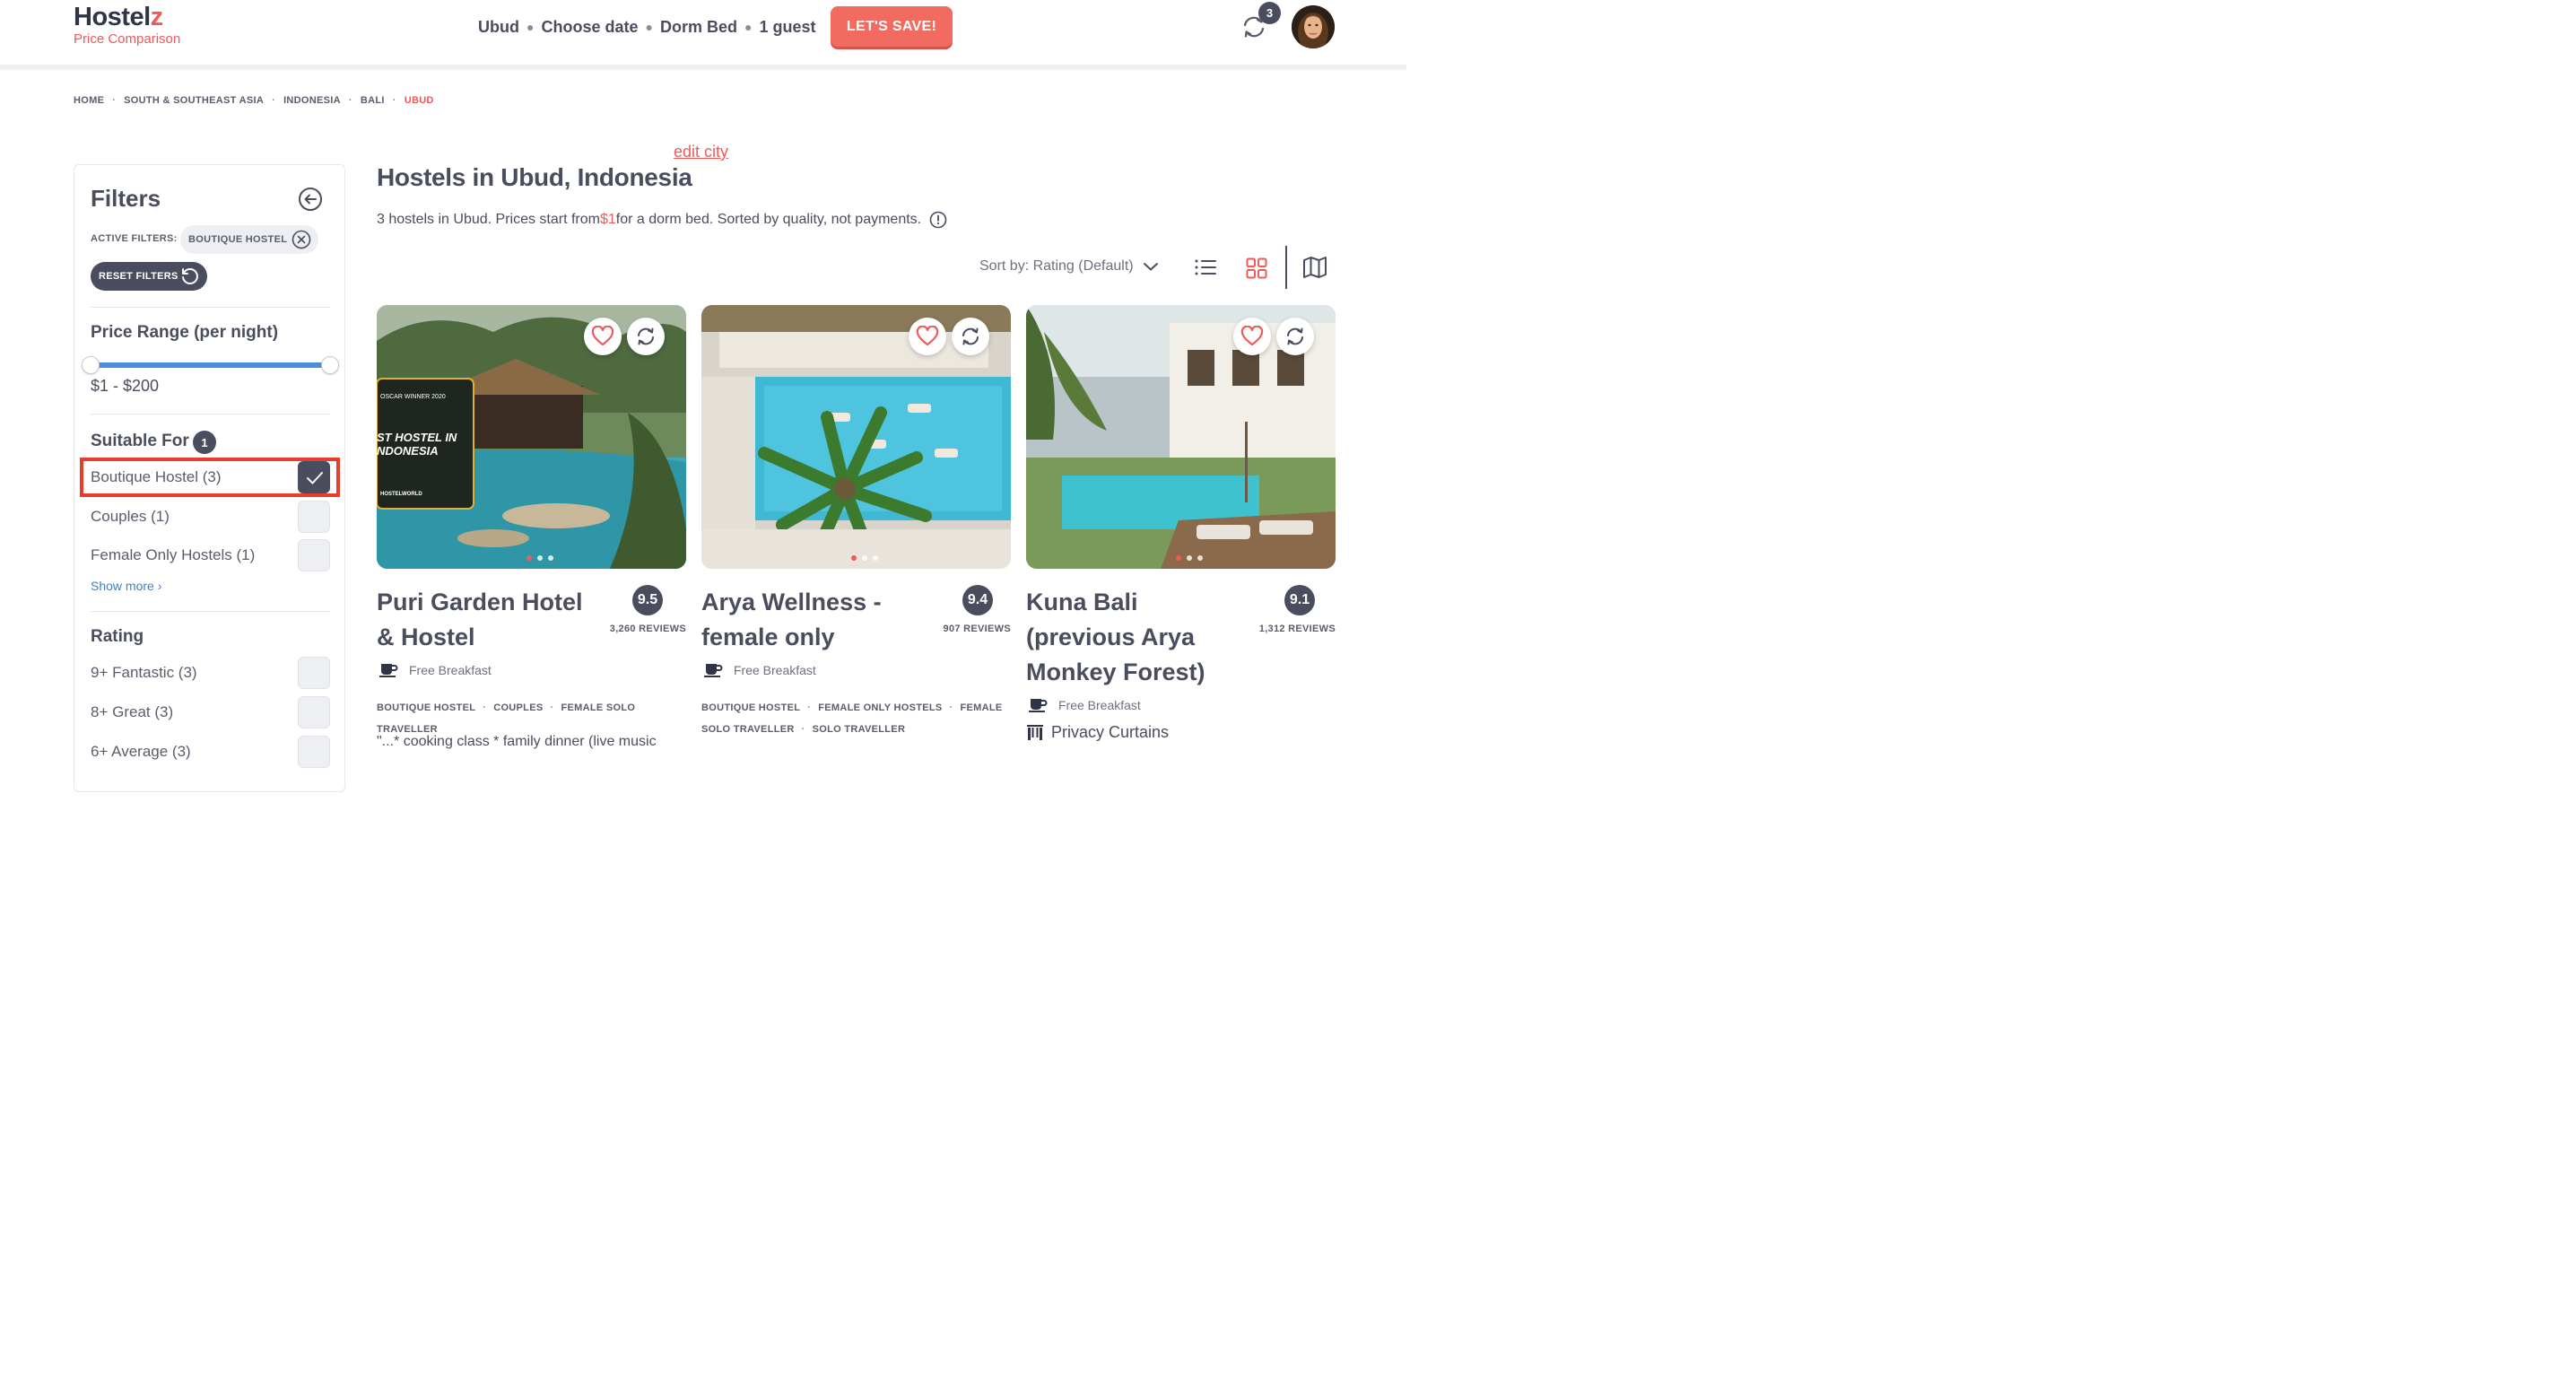 The image size is (2576, 1387). Describe the element at coordinates (1133, 637) in the screenshot. I see `hostel-name: Kuna Bali (previous Arya Monkey Forest)` at that location.